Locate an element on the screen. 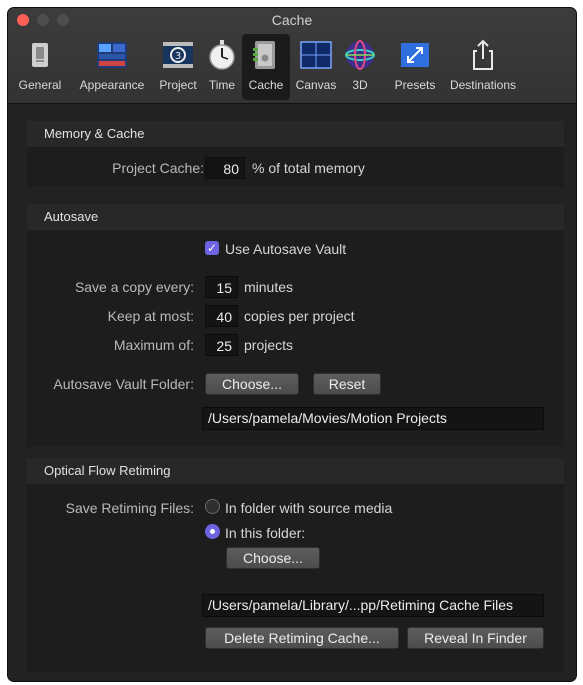 The height and width of the screenshot is (685, 583). memory-cache-header: Memory & Cache is located at coordinates (295, 134).